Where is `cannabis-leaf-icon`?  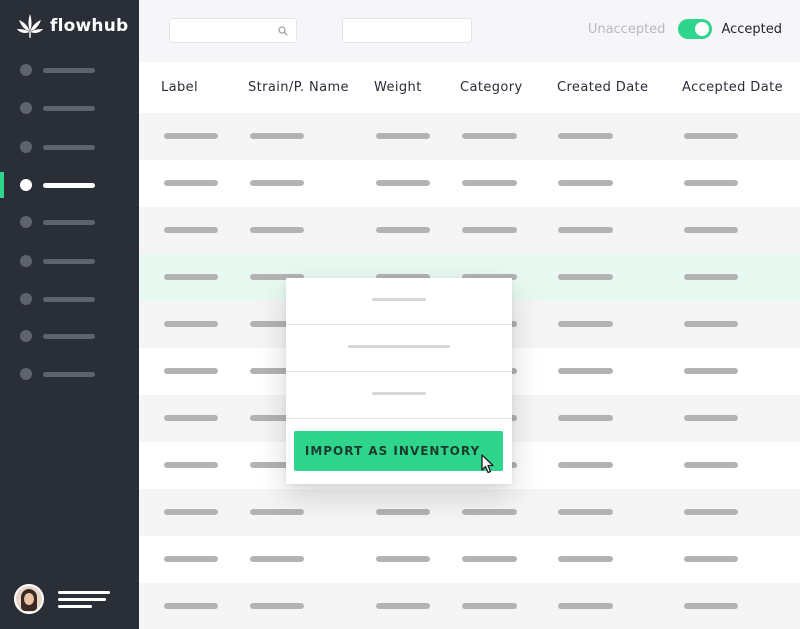 cannabis-leaf-icon is located at coordinates (30, 26).